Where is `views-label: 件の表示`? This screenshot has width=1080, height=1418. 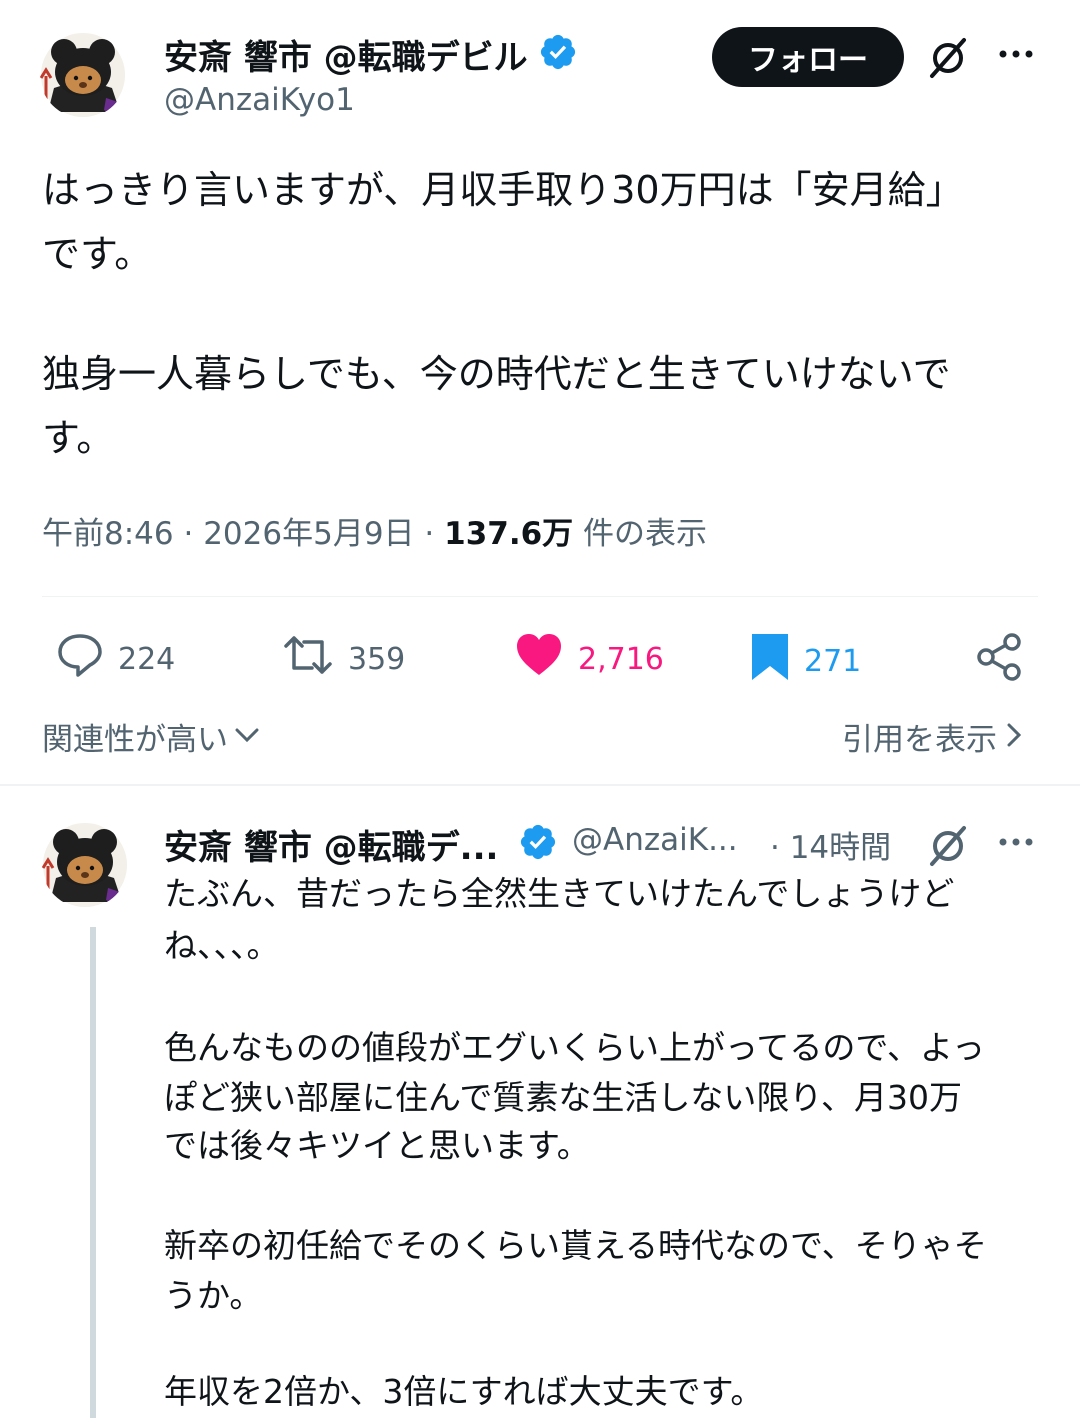 views-label: 件の表示 is located at coordinates (645, 534).